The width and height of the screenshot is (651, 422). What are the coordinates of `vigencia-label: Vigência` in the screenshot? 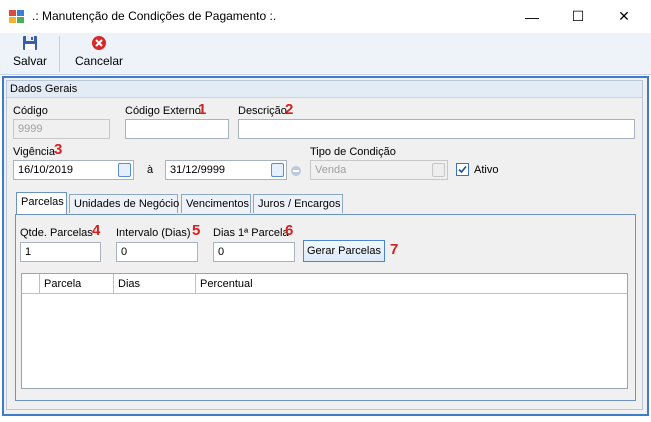 It's located at (34, 152).